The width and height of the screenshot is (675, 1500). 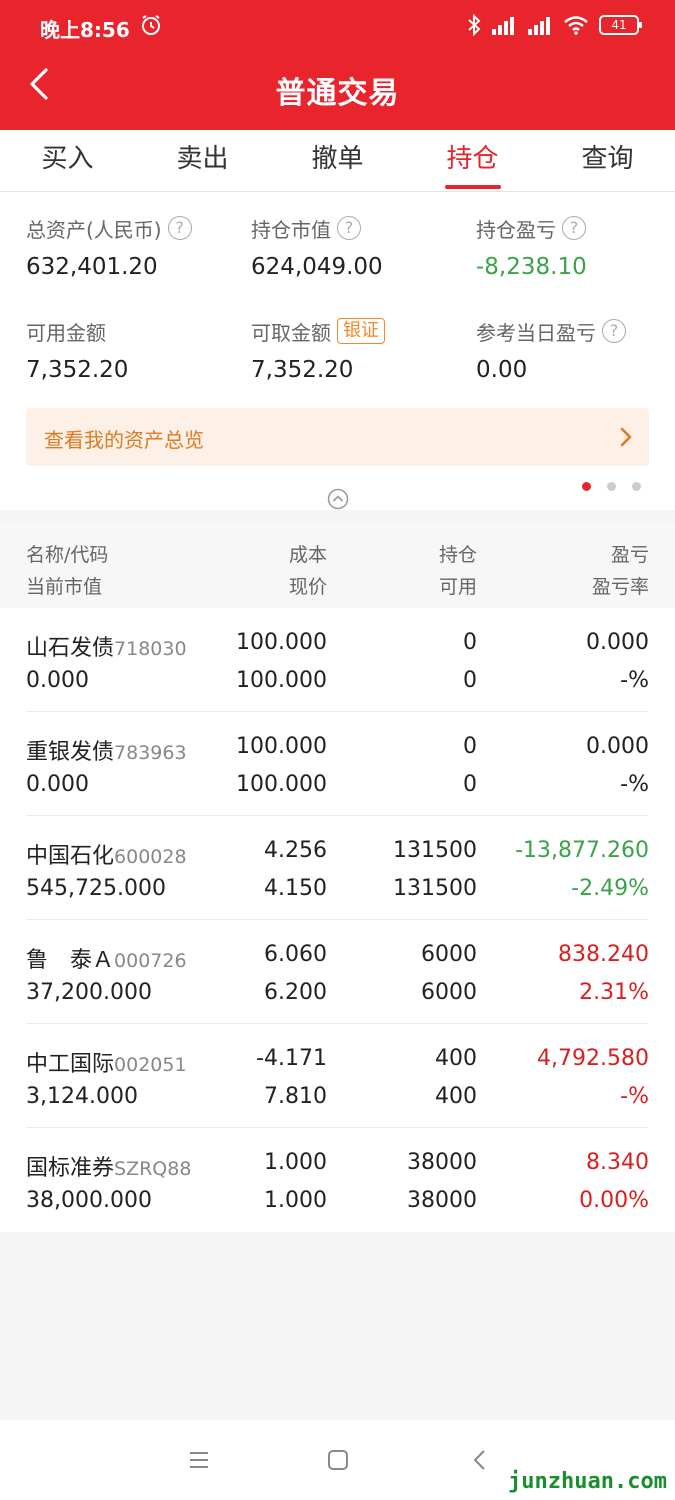 What do you see at coordinates (617, 642) in the screenshot?
I see `pnl: 0.000` at bounding box center [617, 642].